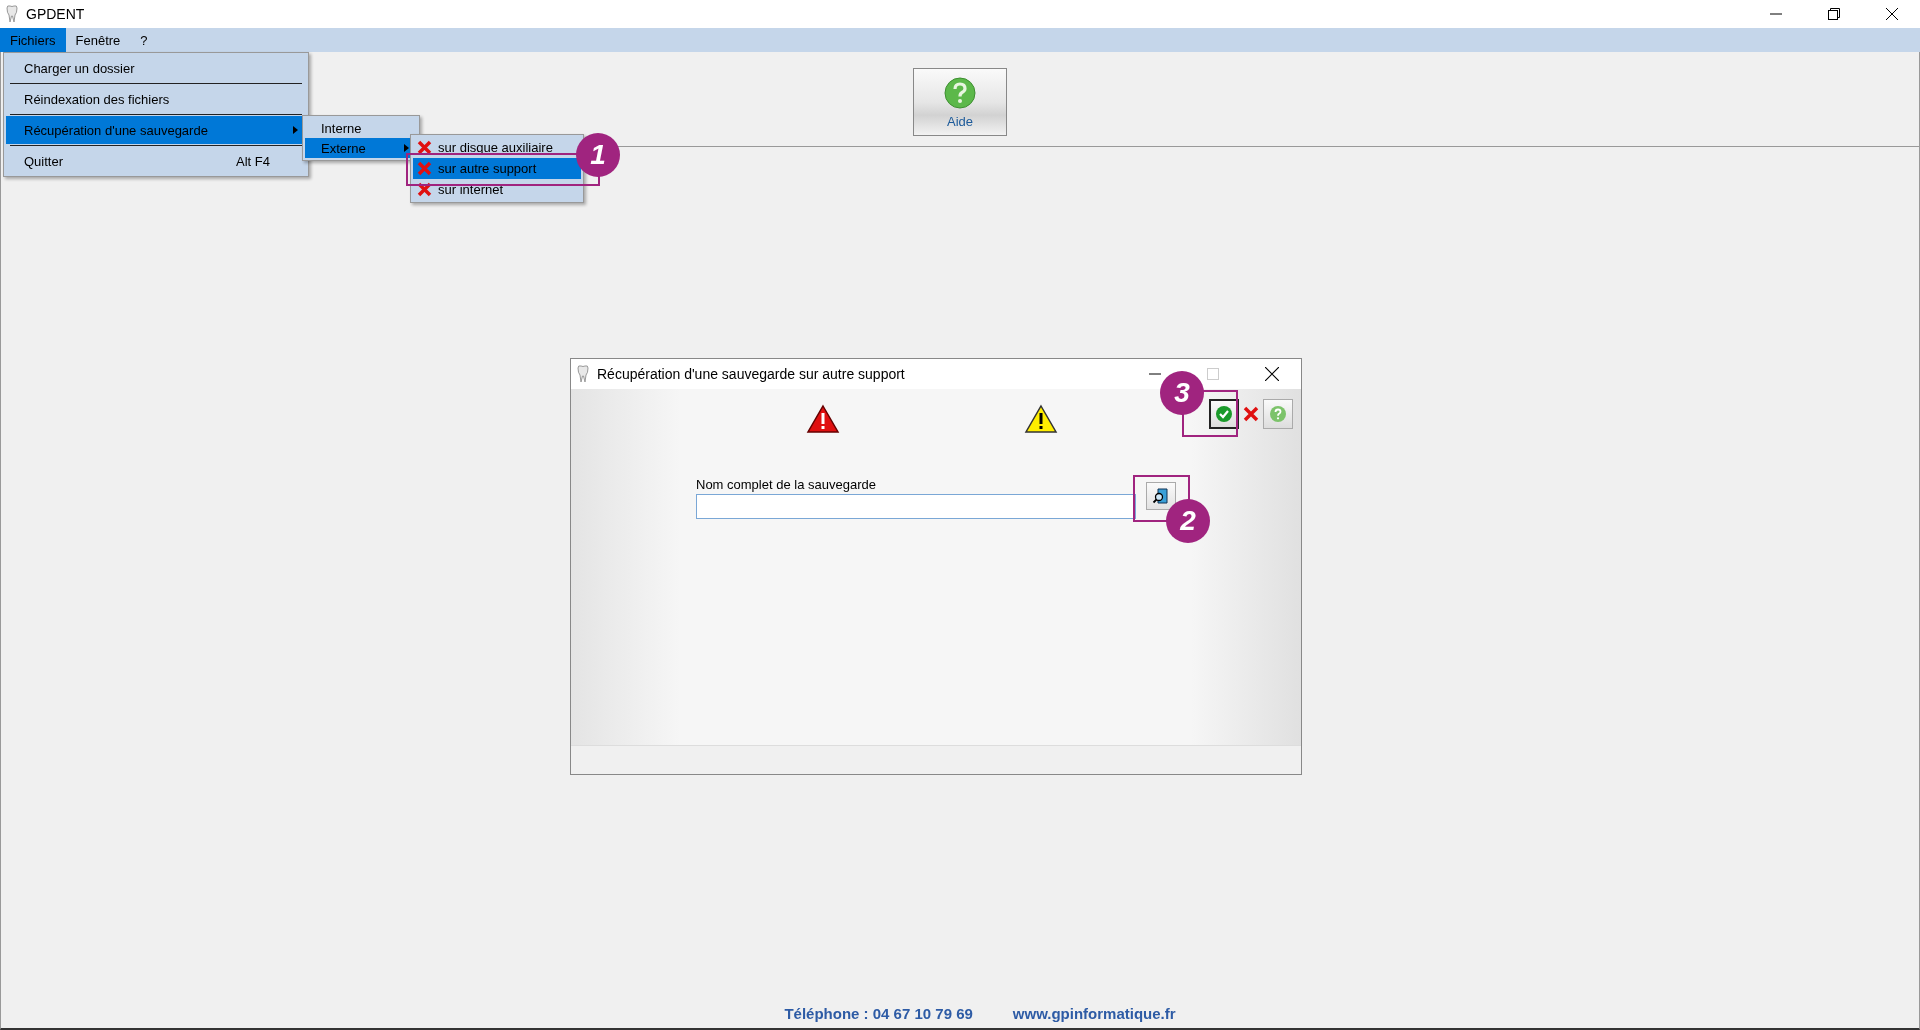  I want to click on menu-item: sur autre support, so click(497, 168).